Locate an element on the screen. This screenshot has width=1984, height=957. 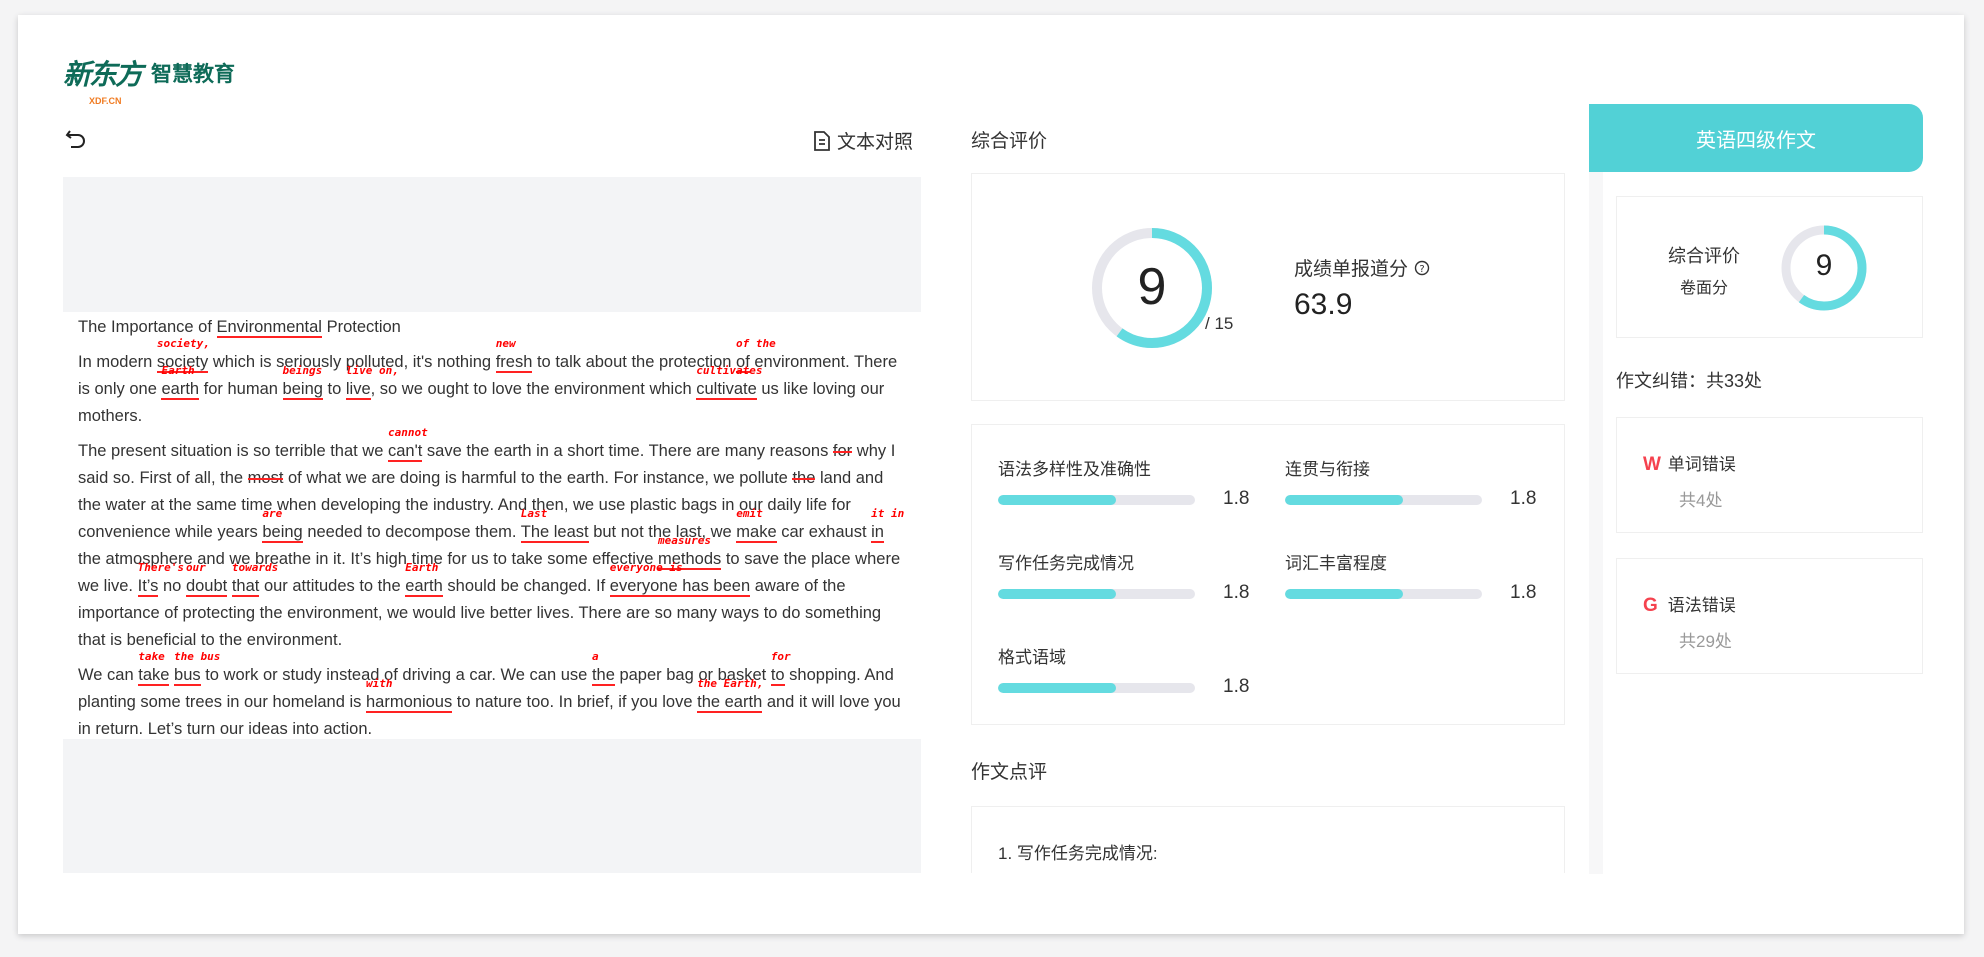
comments-heading: 作文点评 is located at coordinates (1009, 772).